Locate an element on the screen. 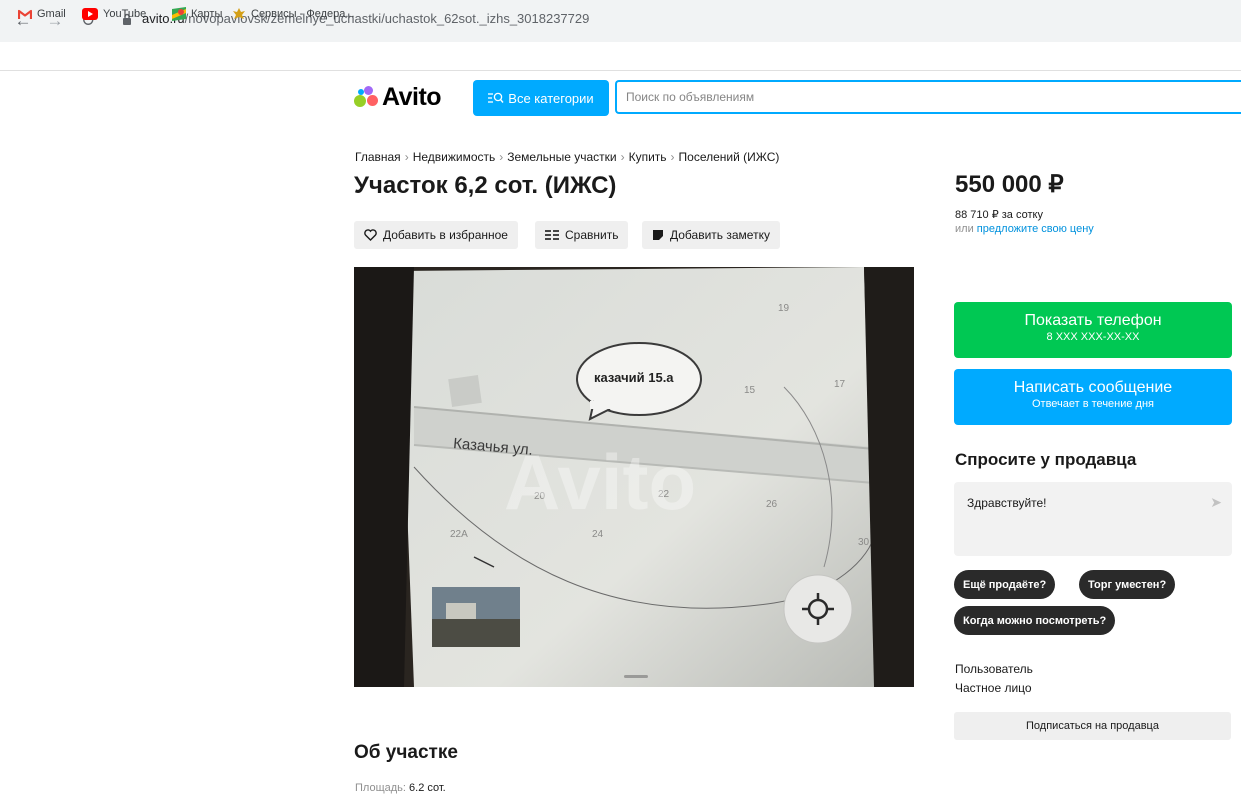 The image size is (1241, 800). map-house-number: 26 is located at coordinates (772, 504).